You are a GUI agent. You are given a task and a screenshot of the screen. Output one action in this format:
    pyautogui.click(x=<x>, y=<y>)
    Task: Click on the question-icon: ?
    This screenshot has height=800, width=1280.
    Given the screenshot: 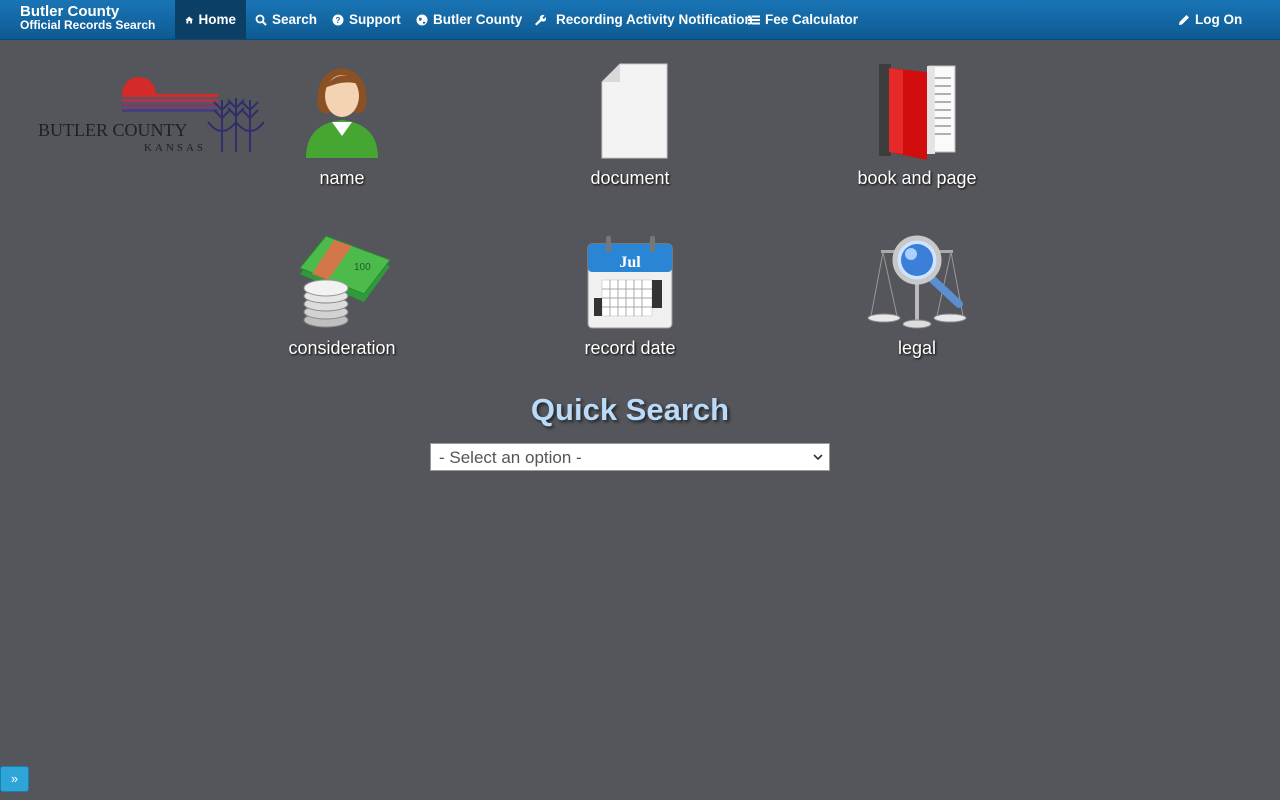 What is the action you would take?
    pyautogui.click(x=338, y=19)
    